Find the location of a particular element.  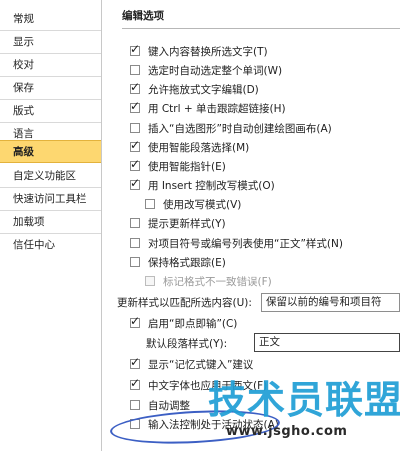

sidebar-item-add-ins: 加载项 is located at coordinates (50, 222).